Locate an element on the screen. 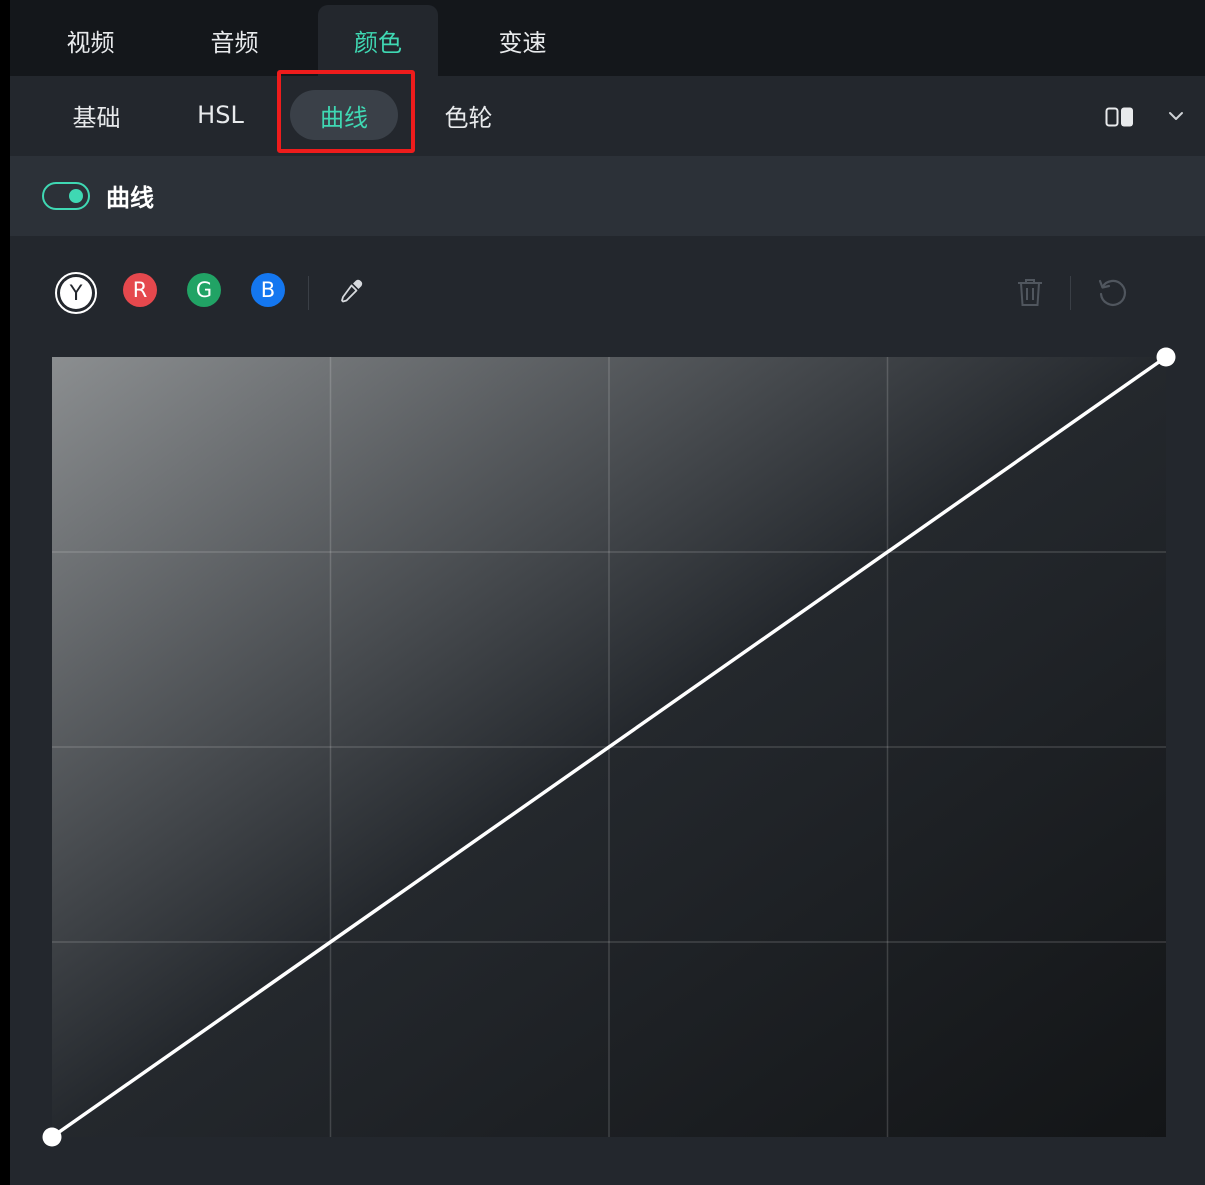 The height and width of the screenshot is (1185, 1205). toolbar-divider is located at coordinates (308, 293).